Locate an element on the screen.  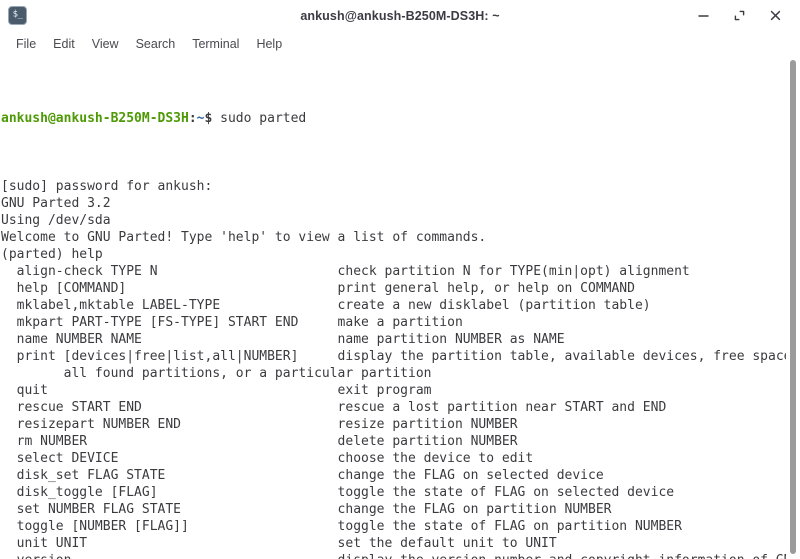
terminal-line: Using /dev/sda is located at coordinates (56, 220).